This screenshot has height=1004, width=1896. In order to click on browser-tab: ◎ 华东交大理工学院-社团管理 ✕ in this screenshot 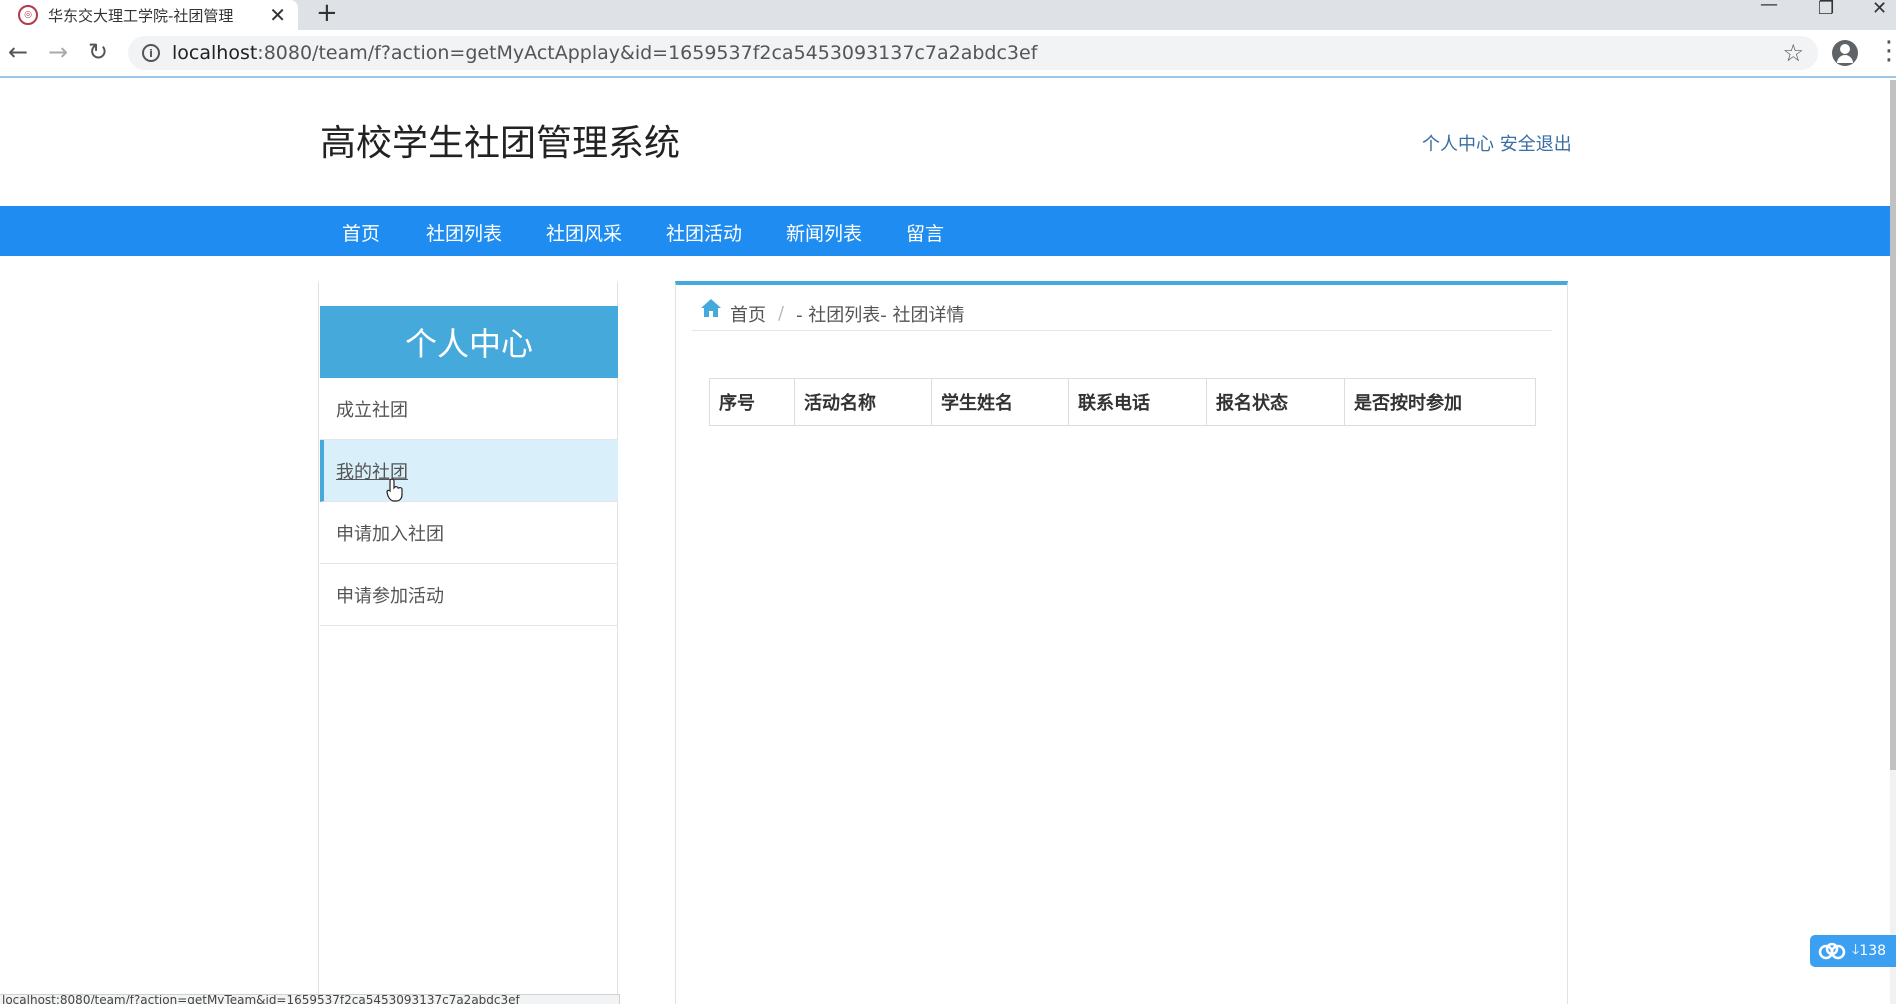, I will do `click(149, 15)`.